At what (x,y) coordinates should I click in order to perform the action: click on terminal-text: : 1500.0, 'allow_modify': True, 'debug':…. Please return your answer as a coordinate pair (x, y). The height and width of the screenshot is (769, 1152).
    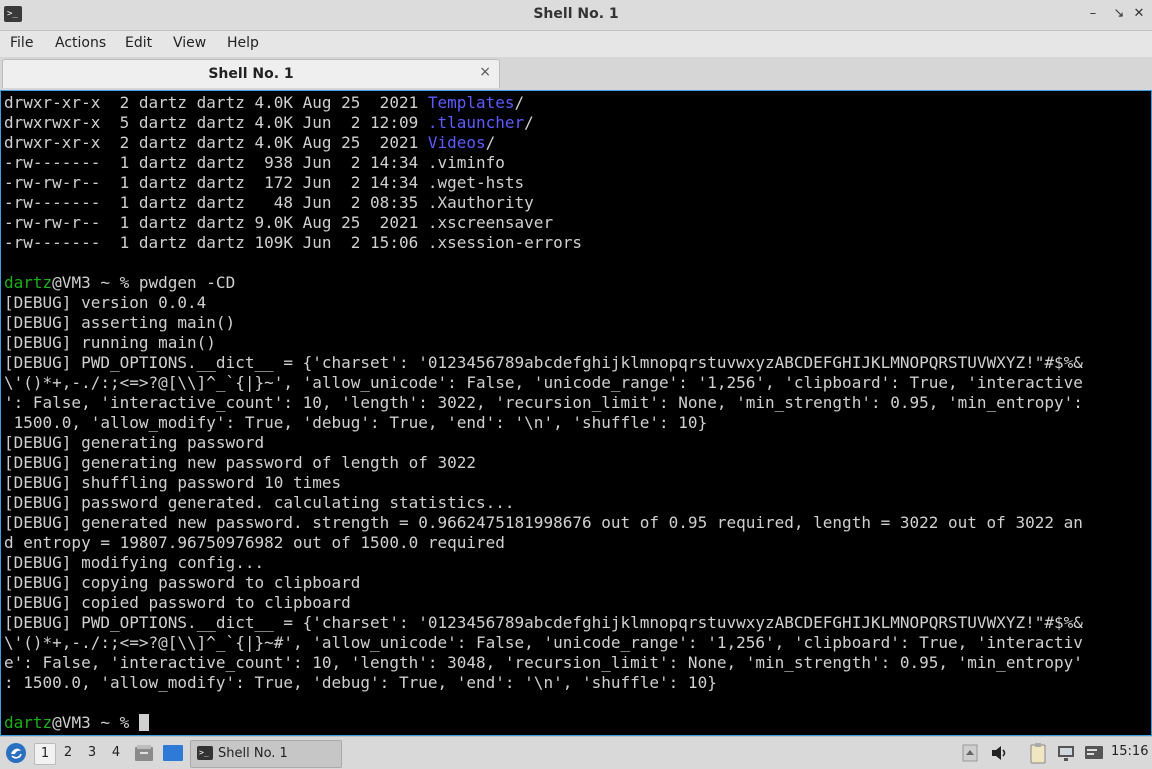
    Looking at the image, I should click on (360, 682).